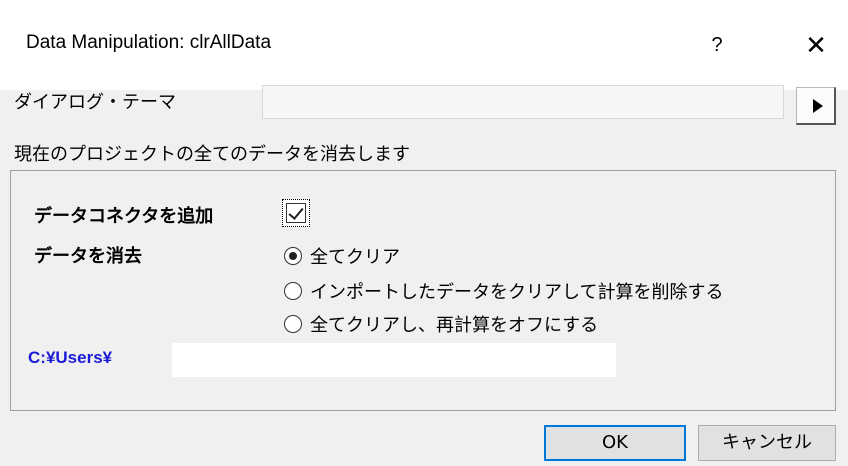 The width and height of the screenshot is (848, 466). Describe the element at coordinates (816, 46) in the screenshot. I see `close-button: ✕` at that location.